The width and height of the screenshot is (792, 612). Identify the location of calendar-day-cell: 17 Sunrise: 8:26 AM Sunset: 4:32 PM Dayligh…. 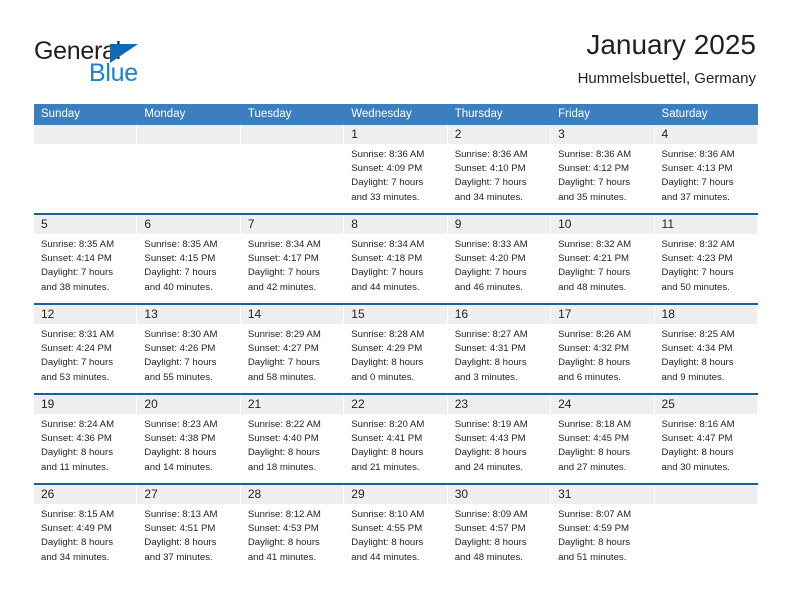
(603, 349).